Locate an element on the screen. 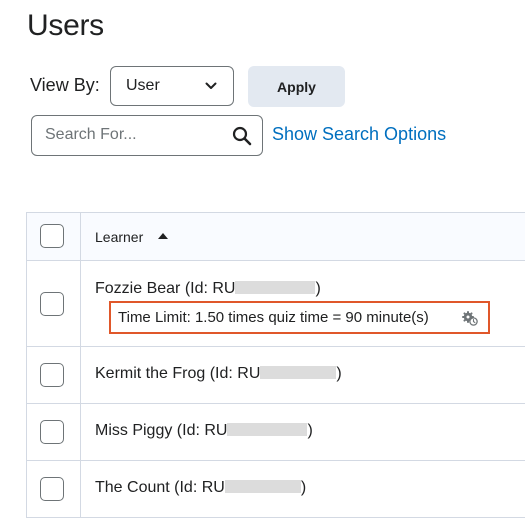  page-title: Users is located at coordinates (65, 25).